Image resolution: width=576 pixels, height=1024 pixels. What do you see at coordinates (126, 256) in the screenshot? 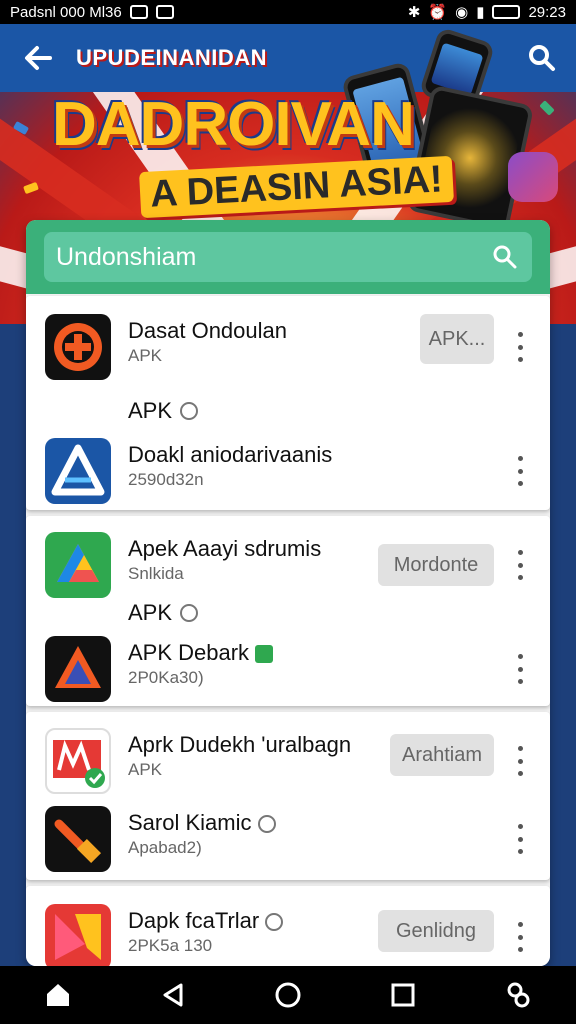
I see `search-placeholder: Undonshiam` at bounding box center [126, 256].